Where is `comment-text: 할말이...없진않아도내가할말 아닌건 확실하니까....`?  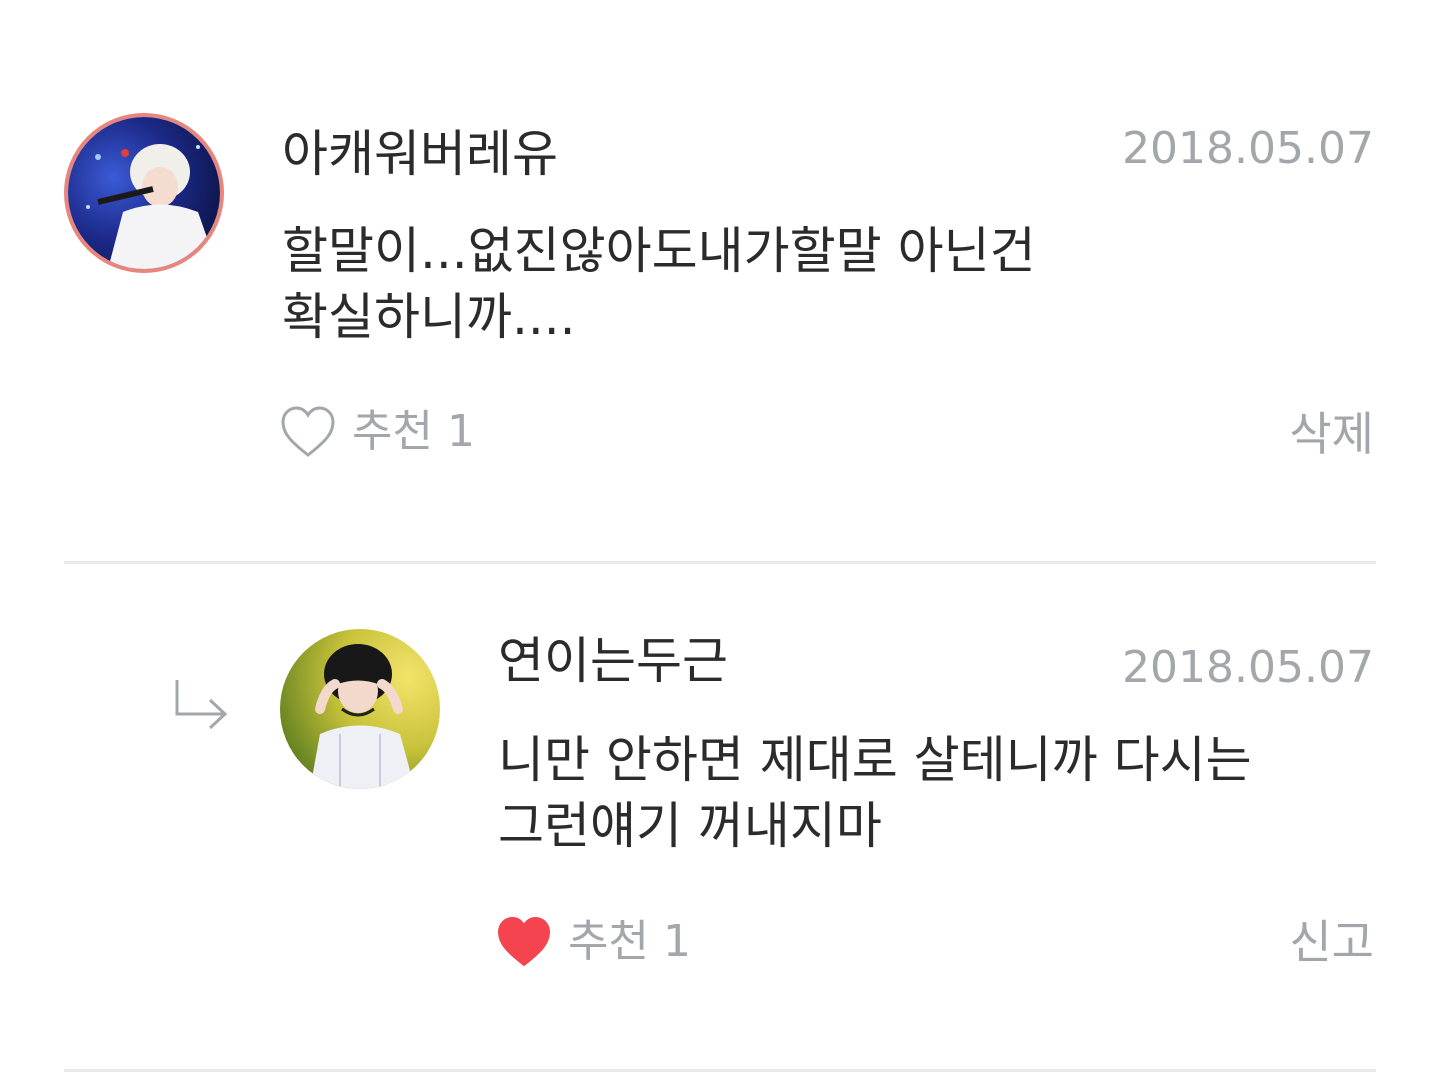 comment-text: 할말이...없진않아도내가할말 아닌건 확실하니까.... is located at coordinates (659, 284).